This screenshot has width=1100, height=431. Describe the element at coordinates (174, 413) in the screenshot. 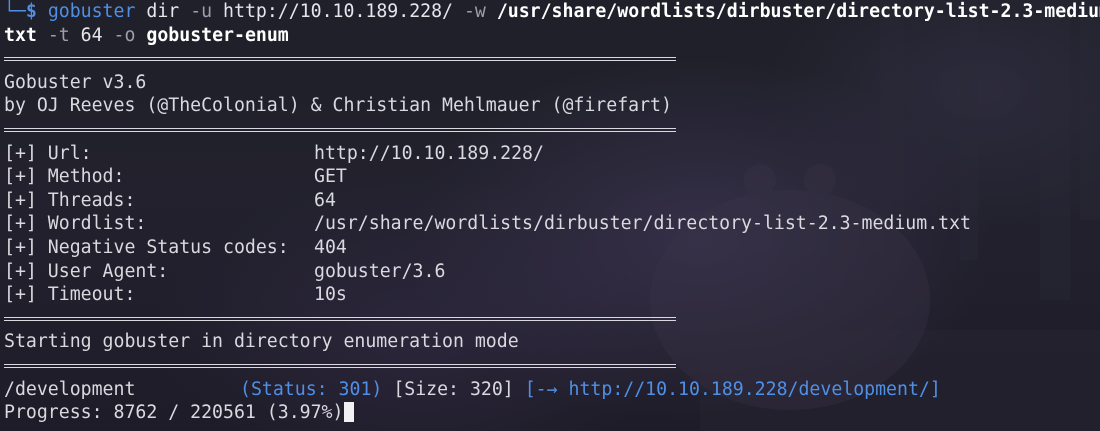

I see `progress-text: Progress: 8762 / 220561 (3.97%)` at that location.